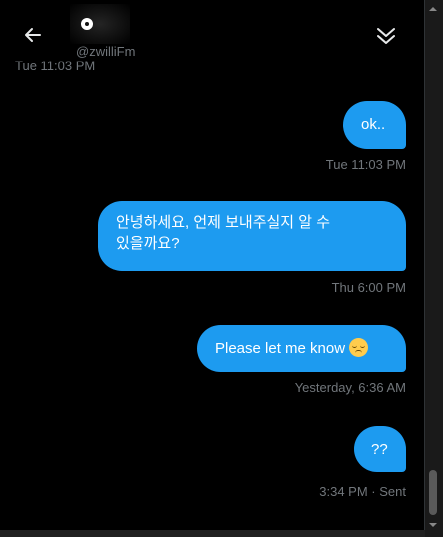 Image resolution: width=443 pixels, height=537 pixels. I want to click on scroll-down-arrow-icon, so click(433, 525).